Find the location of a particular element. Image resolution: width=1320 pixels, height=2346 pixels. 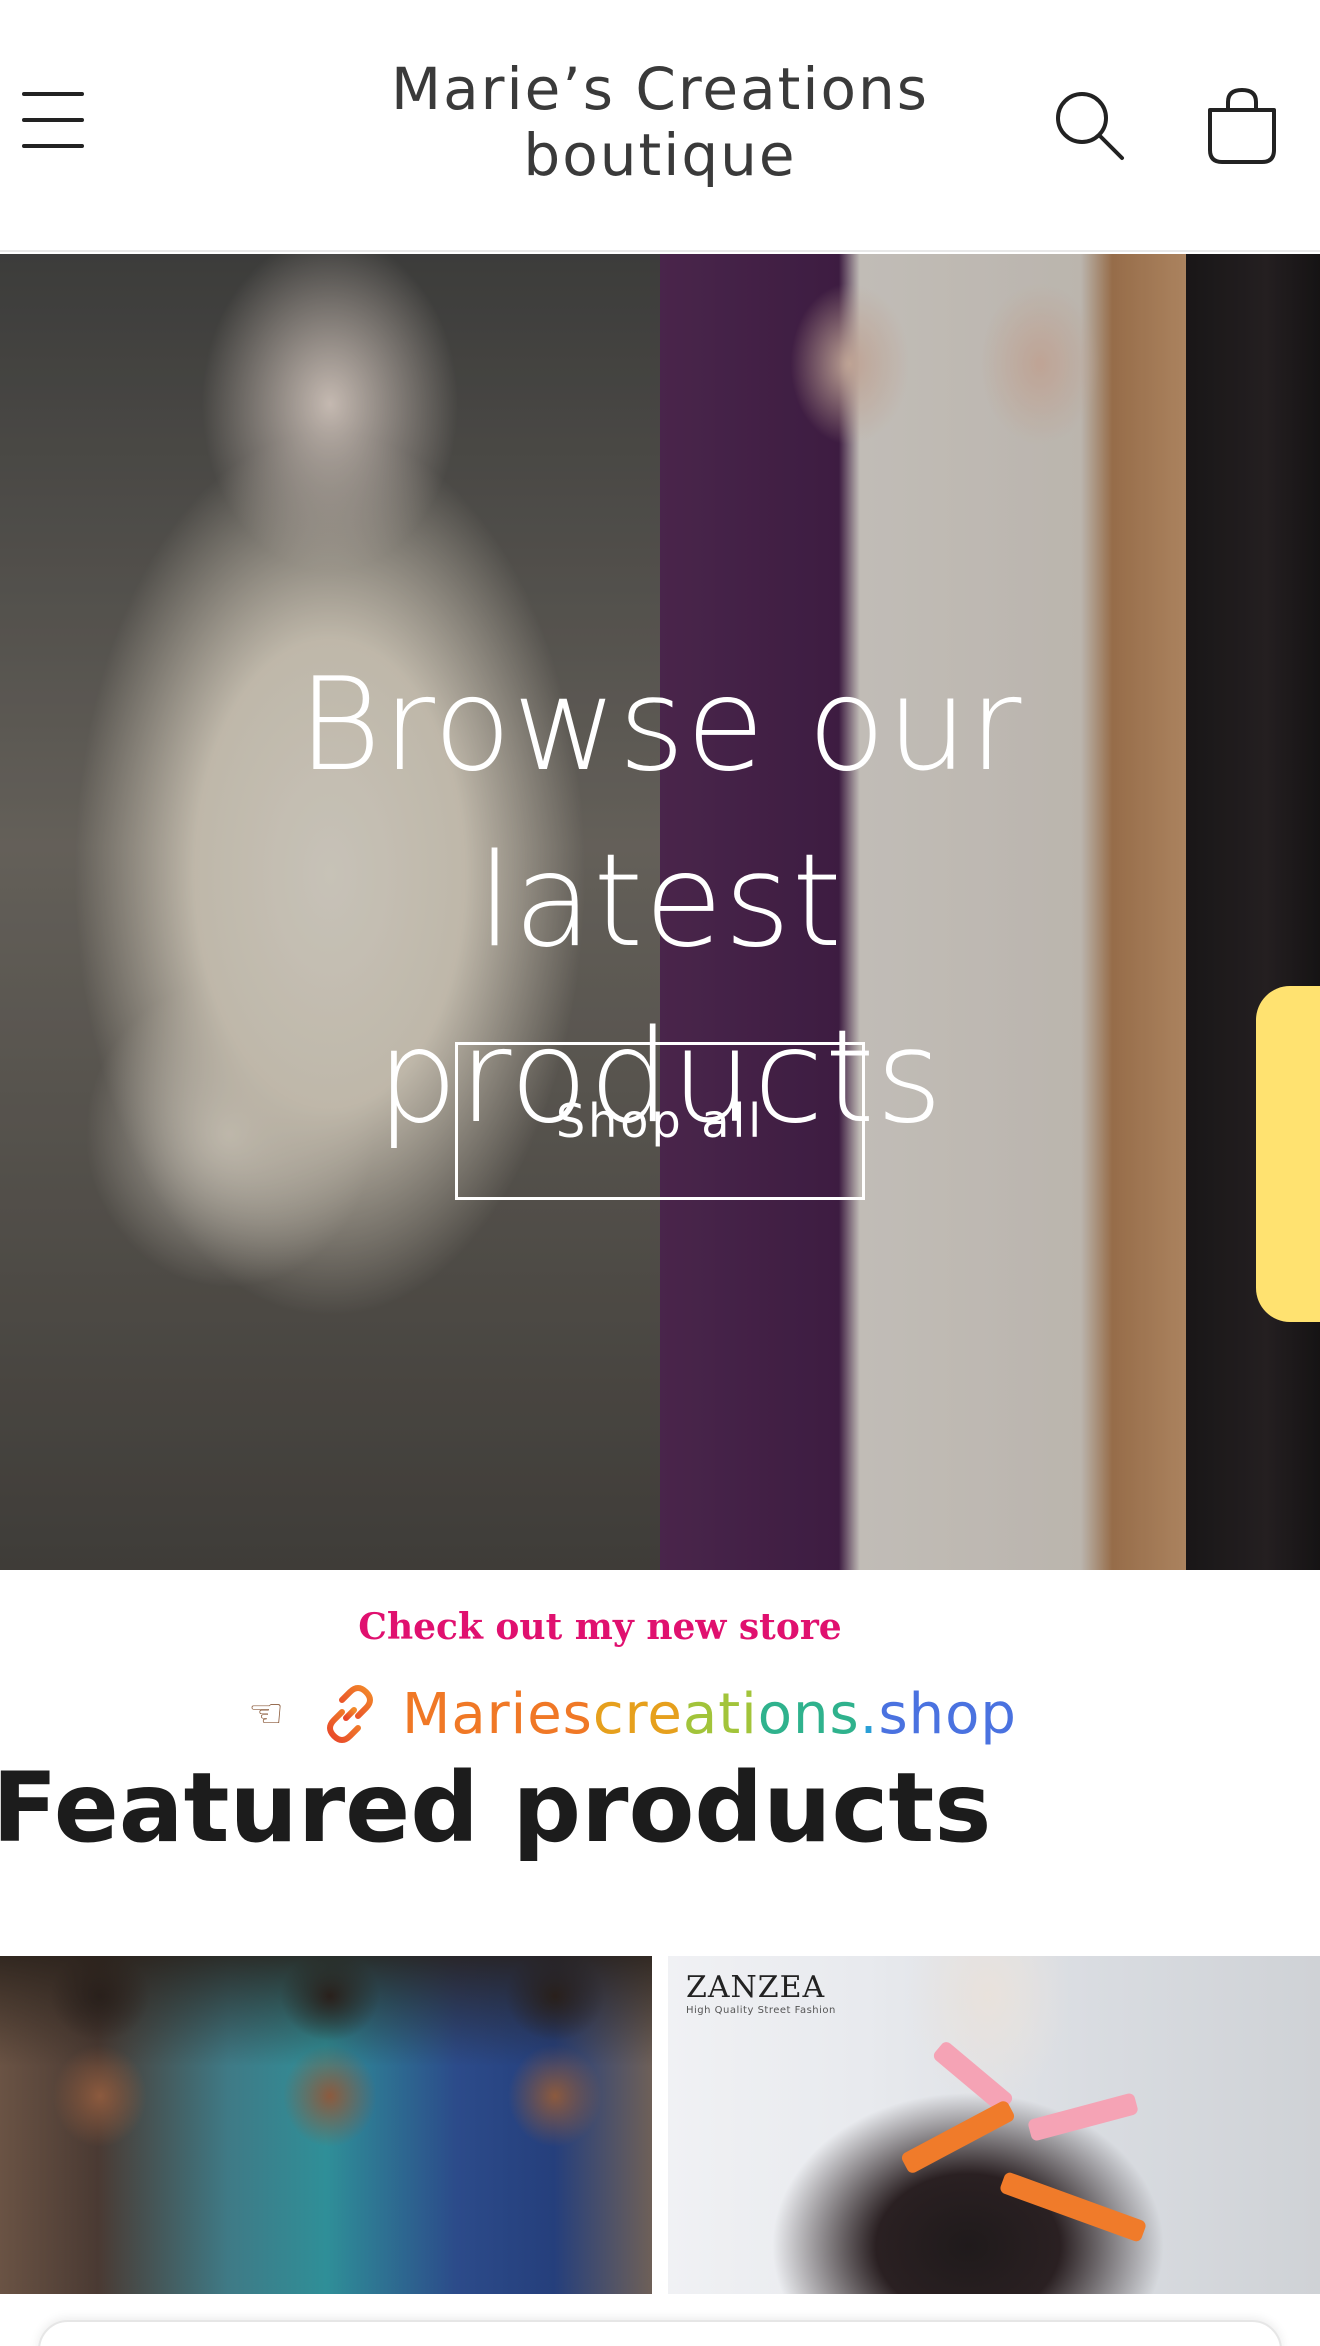

promo-headline: Check out my new store is located at coordinates (600, 1627).